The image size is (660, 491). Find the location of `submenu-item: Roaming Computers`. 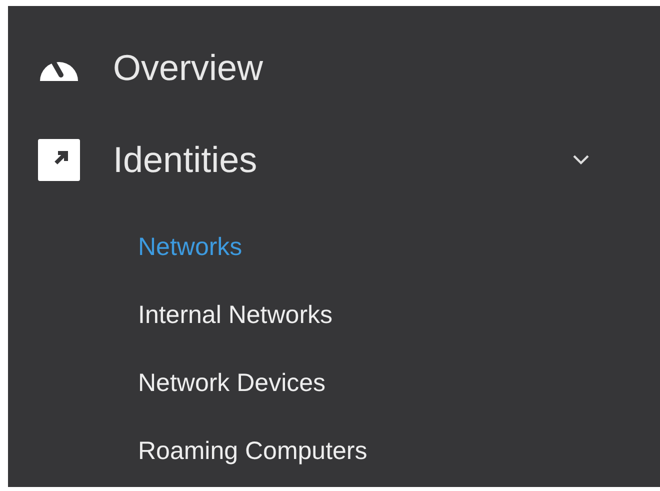

submenu-item: Roaming Computers is located at coordinates (334, 452).